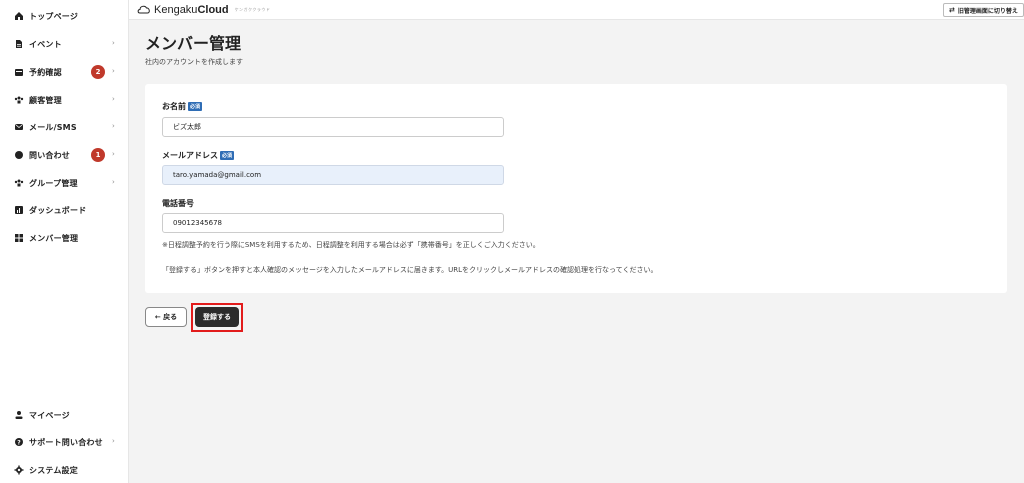 This screenshot has height=483, width=1024. What do you see at coordinates (64, 100) in the screenshot?
I see `sidebar-item-customers: 顧客管理 ›` at bounding box center [64, 100].